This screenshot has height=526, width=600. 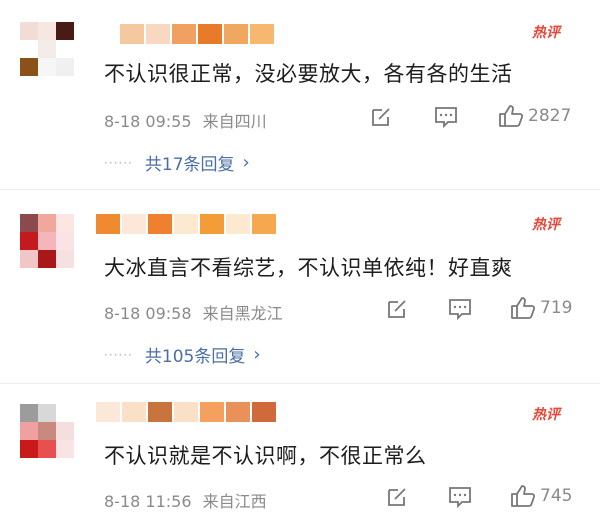 What do you see at coordinates (234, 121) in the screenshot?
I see `comment-location: 来自四川` at bounding box center [234, 121].